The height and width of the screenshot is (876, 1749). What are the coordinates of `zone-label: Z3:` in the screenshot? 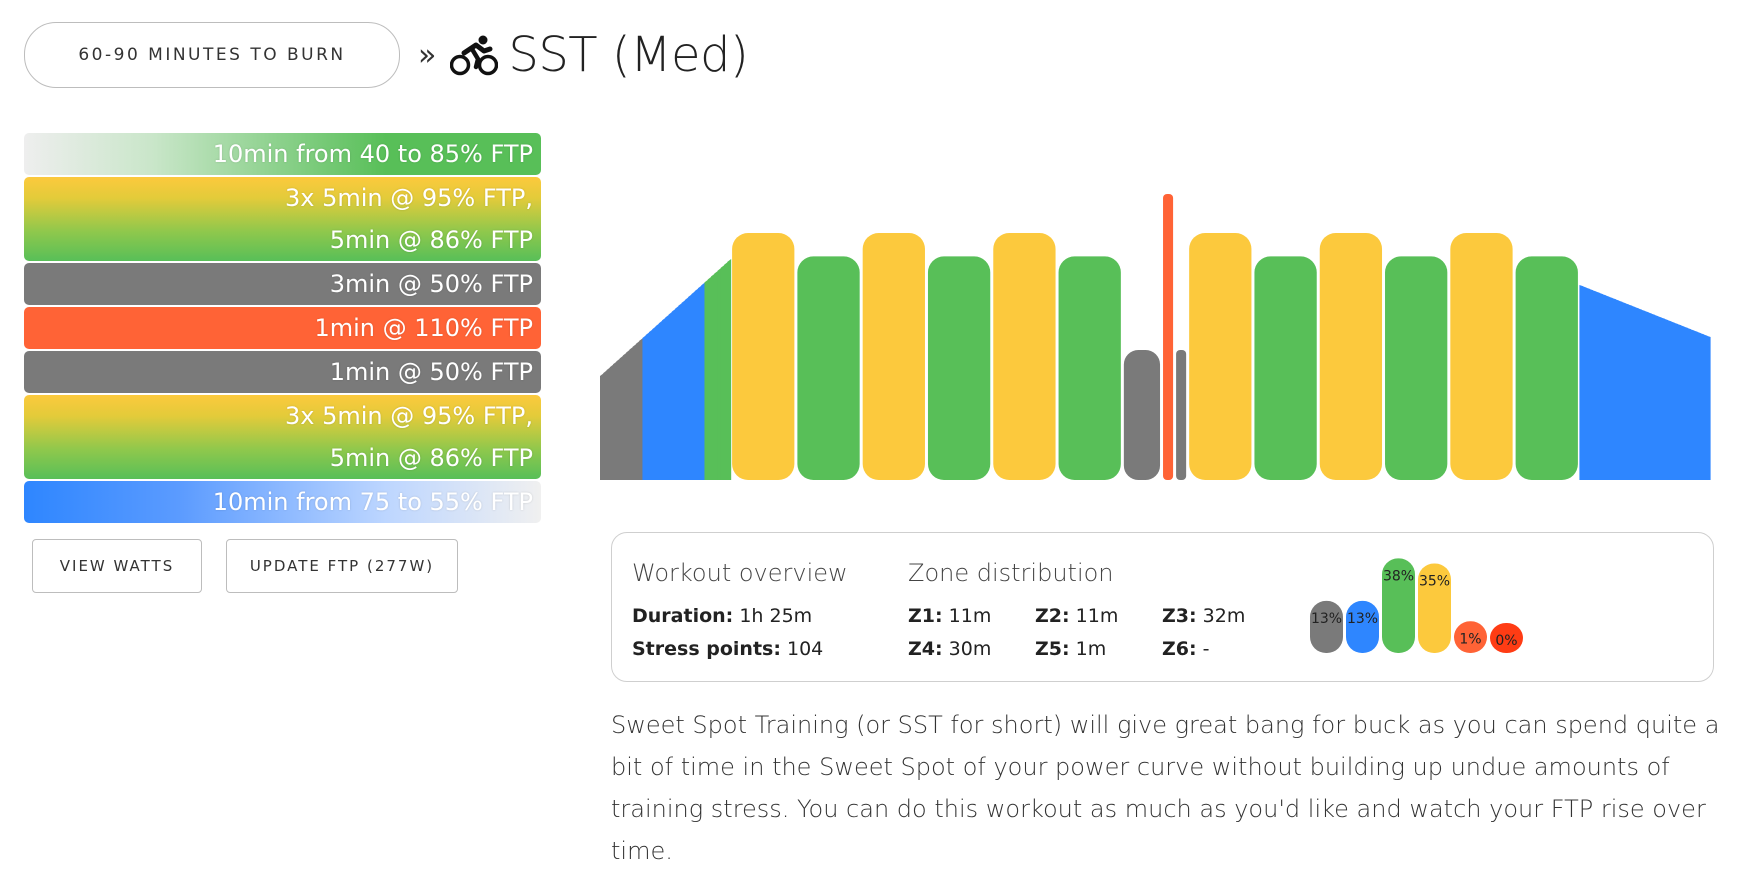 It's located at (1179, 616).